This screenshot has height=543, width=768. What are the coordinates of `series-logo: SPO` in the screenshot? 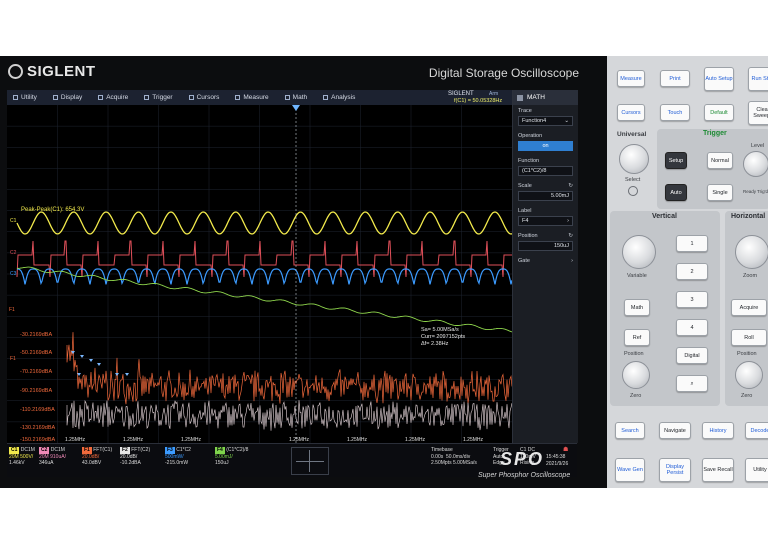 It's located at (522, 459).